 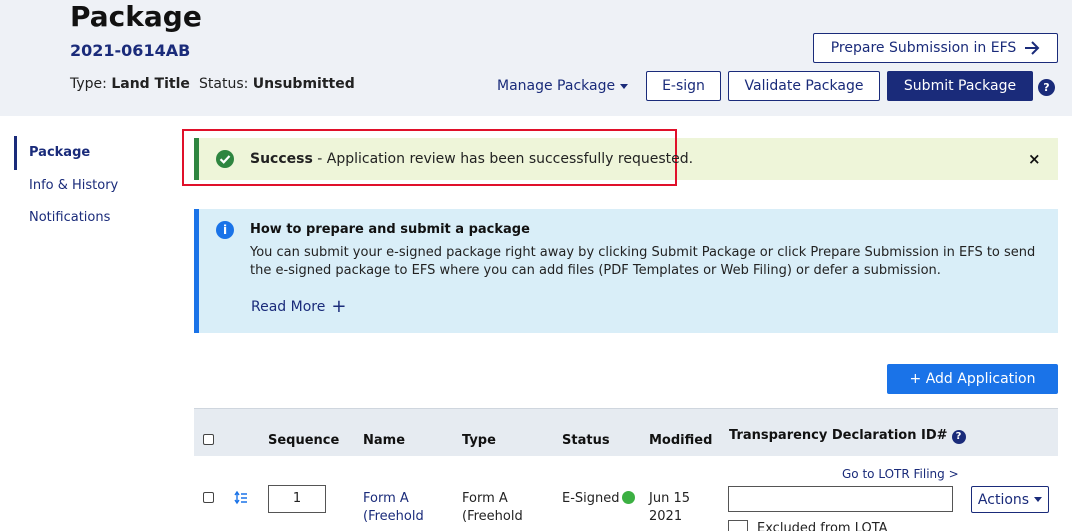 I want to click on read-more-label: Read More, so click(x=288, y=307).